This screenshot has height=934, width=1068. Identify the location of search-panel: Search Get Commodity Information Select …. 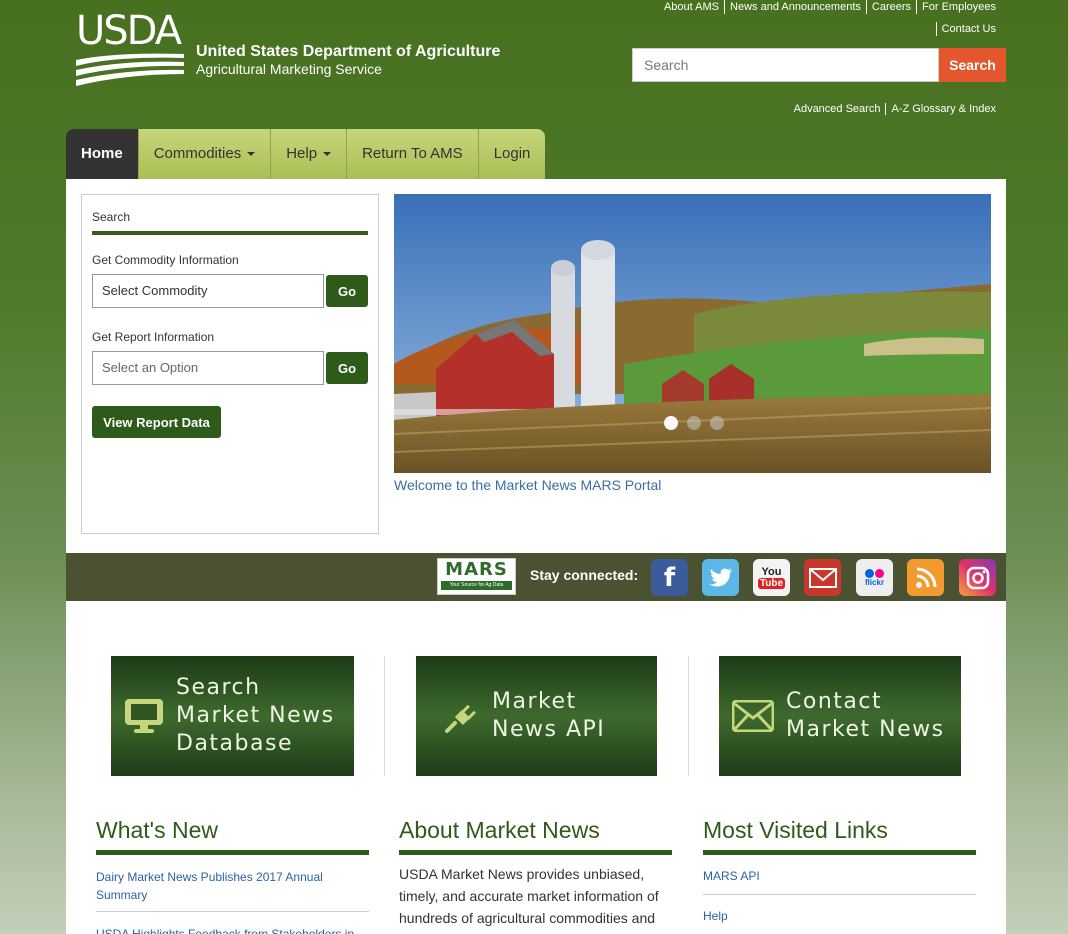
(230, 364).